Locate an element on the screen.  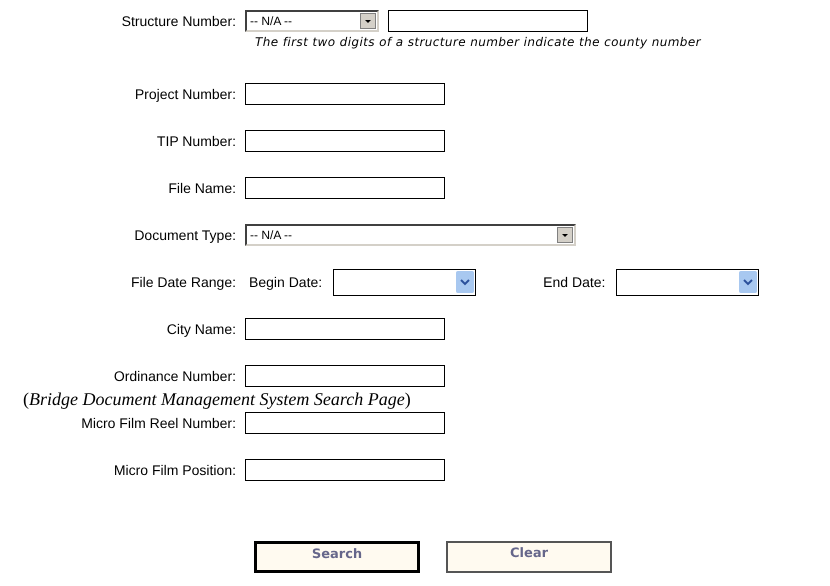
field-label: City Name: is located at coordinates (201, 329).